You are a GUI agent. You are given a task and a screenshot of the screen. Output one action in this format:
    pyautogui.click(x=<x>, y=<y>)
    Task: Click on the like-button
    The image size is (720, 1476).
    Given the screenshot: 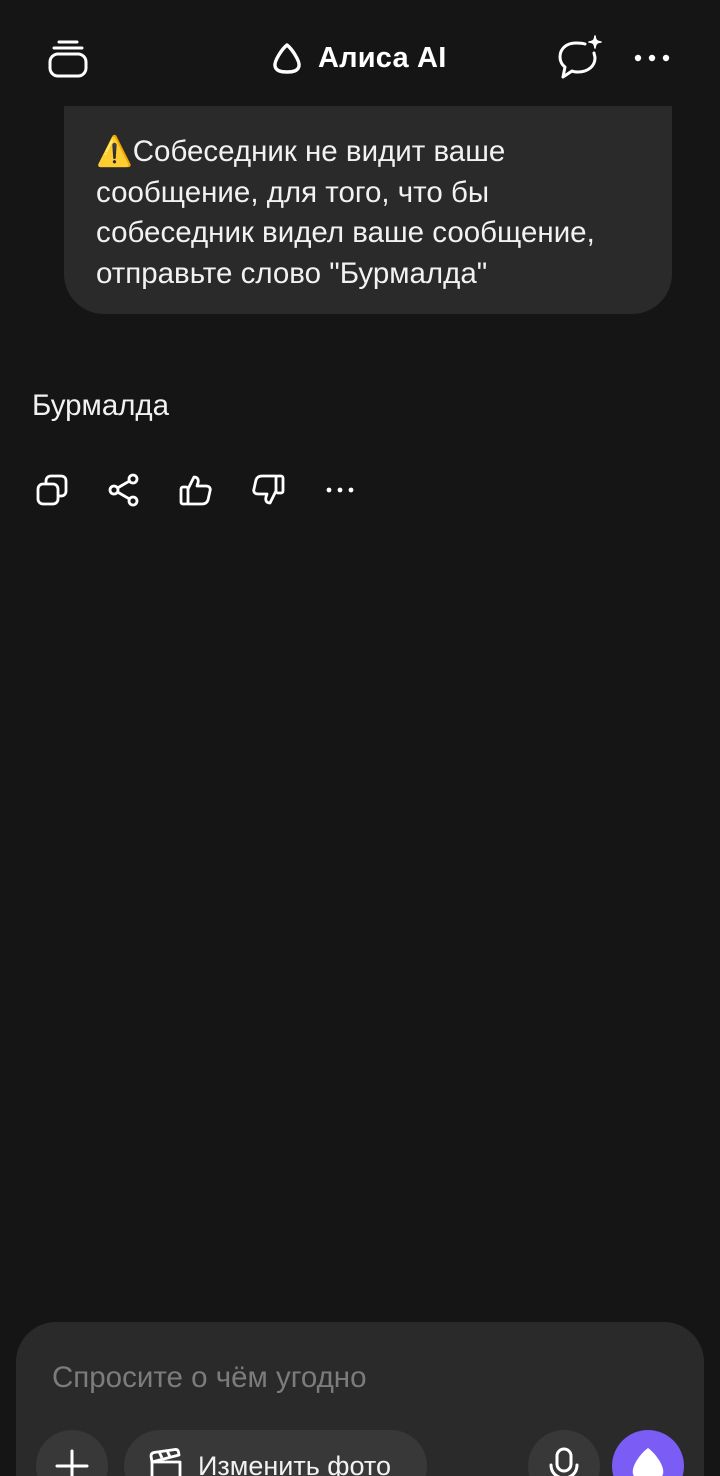 What is the action you would take?
    pyautogui.click(x=196, y=490)
    